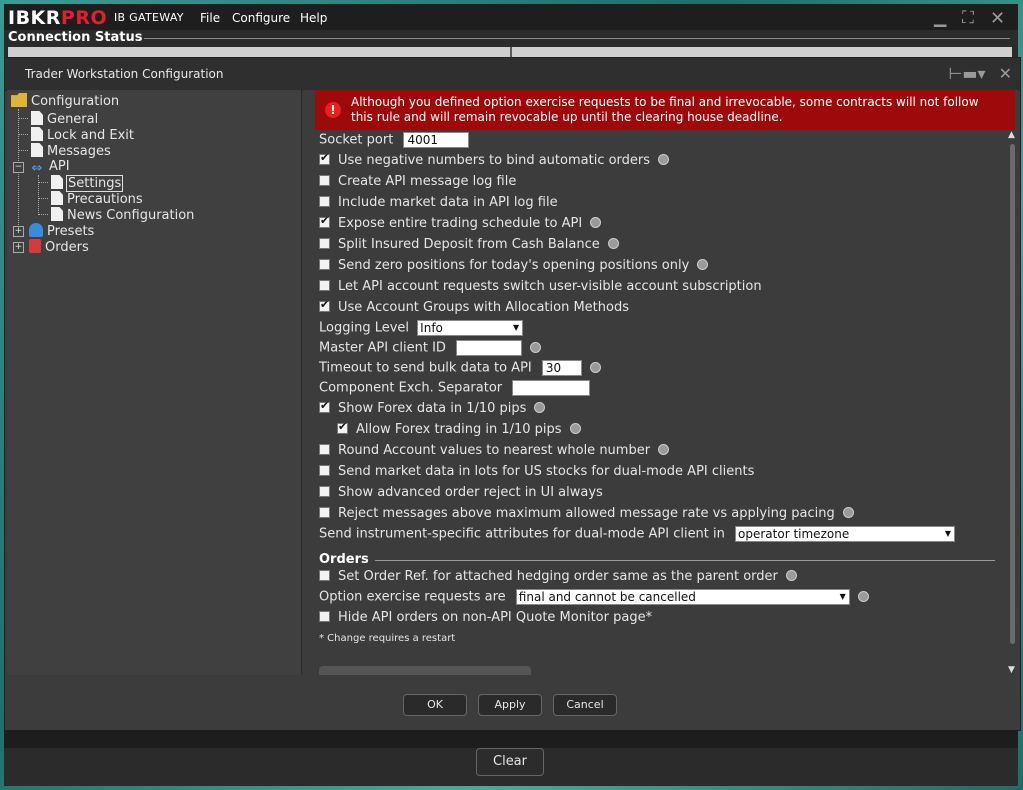 This screenshot has width=1023, height=790. What do you see at coordinates (105, 199) in the screenshot?
I see `tree-label: Precautions` at bounding box center [105, 199].